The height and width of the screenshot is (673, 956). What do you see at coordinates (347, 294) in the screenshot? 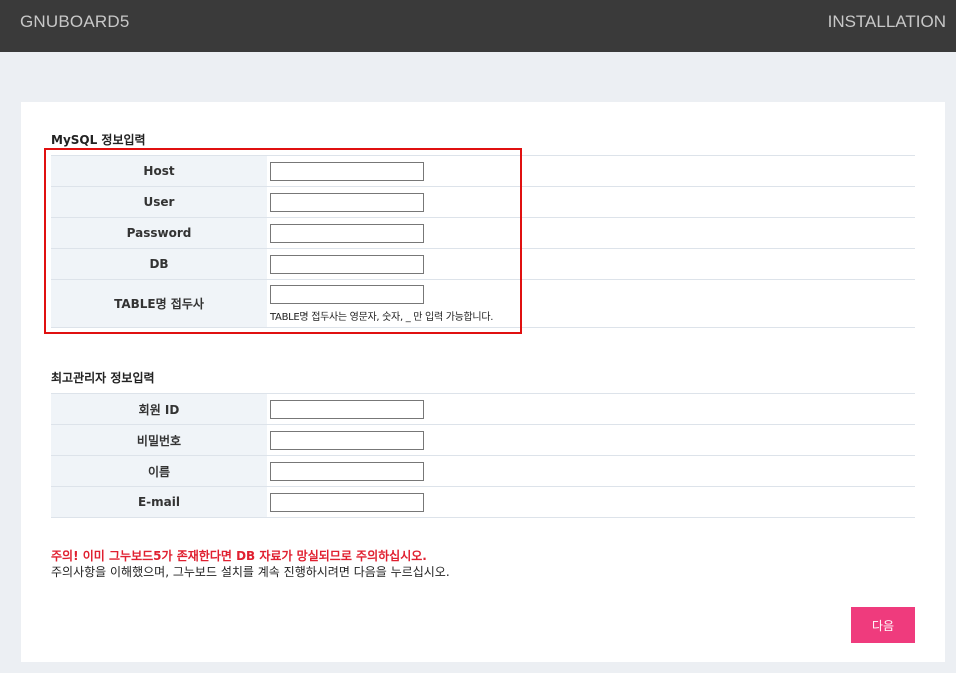
I see `table-prefix-input` at bounding box center [347, 294].